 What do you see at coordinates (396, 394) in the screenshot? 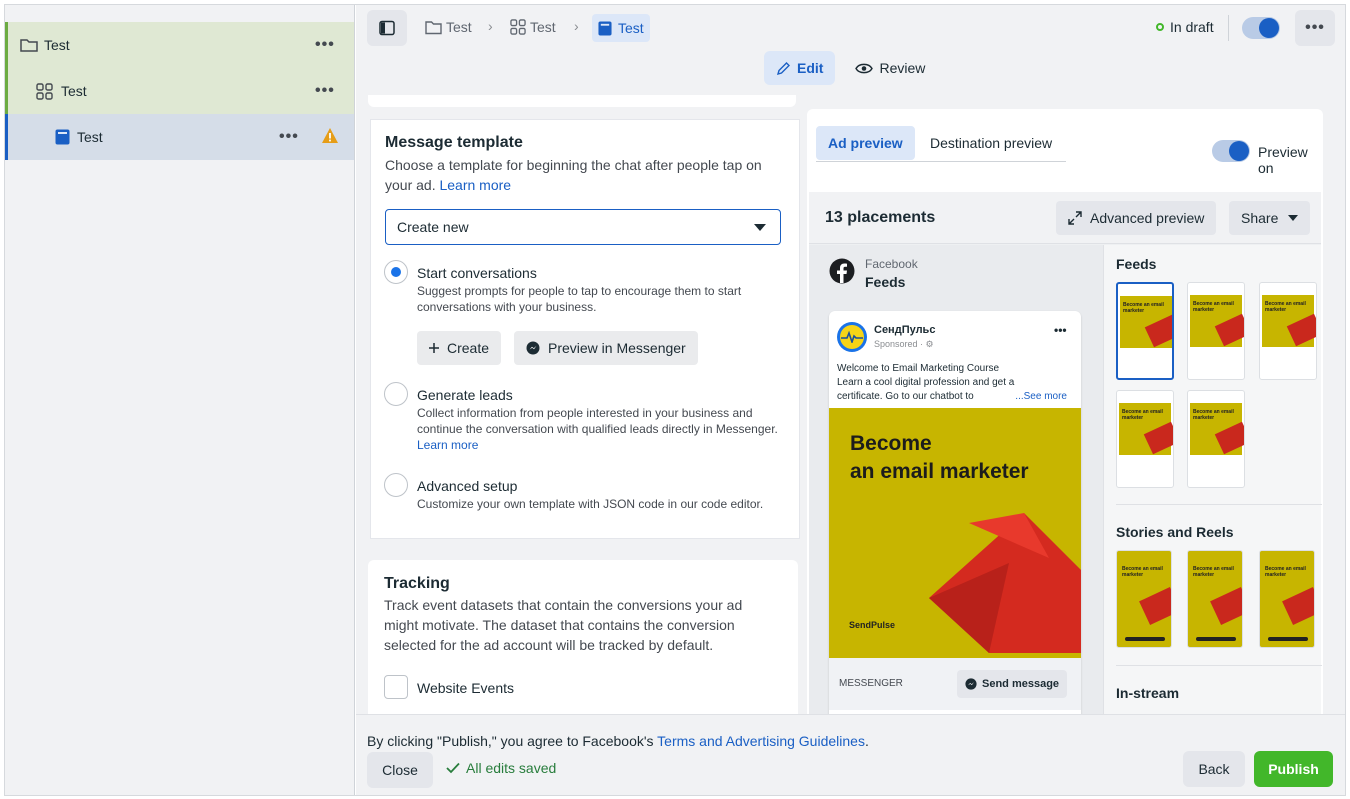
I see `radio-generate-leads` at bounding box center [396, 394].